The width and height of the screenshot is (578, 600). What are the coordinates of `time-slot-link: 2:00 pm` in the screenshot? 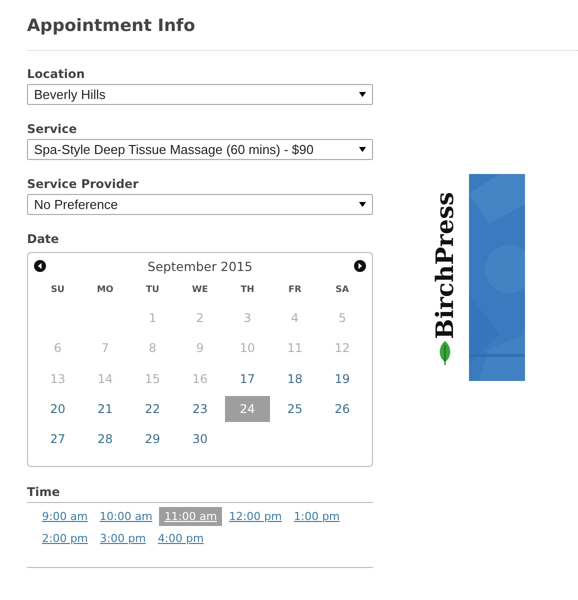 It's located at (65, 538).